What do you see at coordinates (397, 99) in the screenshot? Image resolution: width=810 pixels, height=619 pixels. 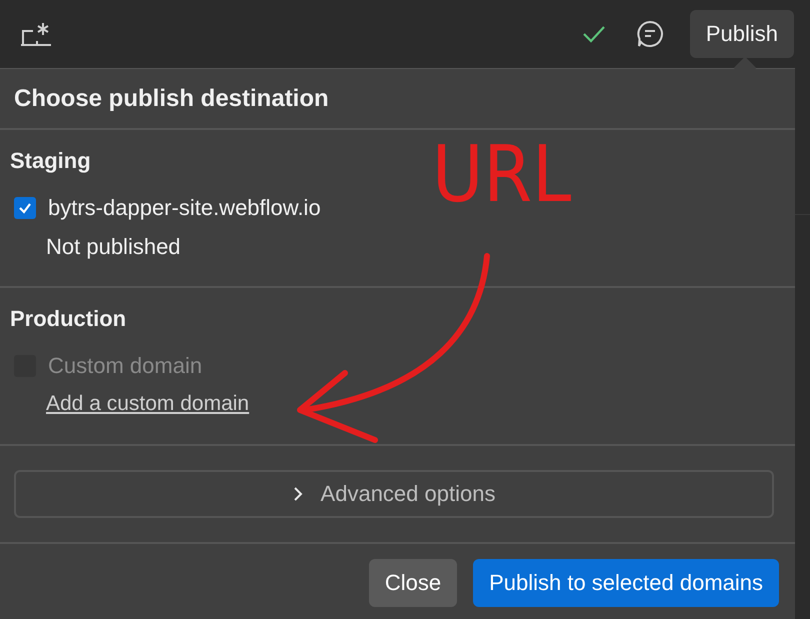 I see `dialog-title: Choose publish destination` at bounding box center [397, 99].